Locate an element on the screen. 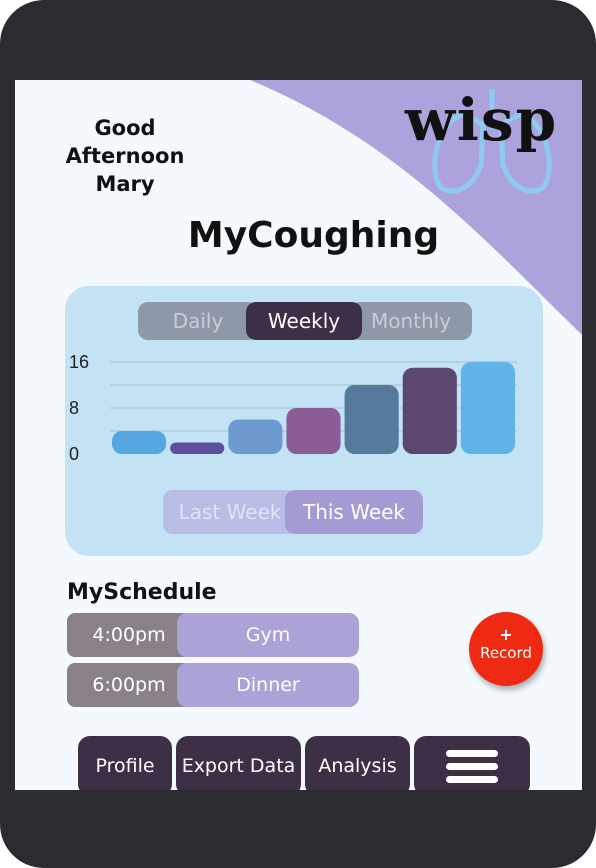 The width and height of the screenshot is (596, 868). wisp-logo: wisp is located at coordinates (492, 140).